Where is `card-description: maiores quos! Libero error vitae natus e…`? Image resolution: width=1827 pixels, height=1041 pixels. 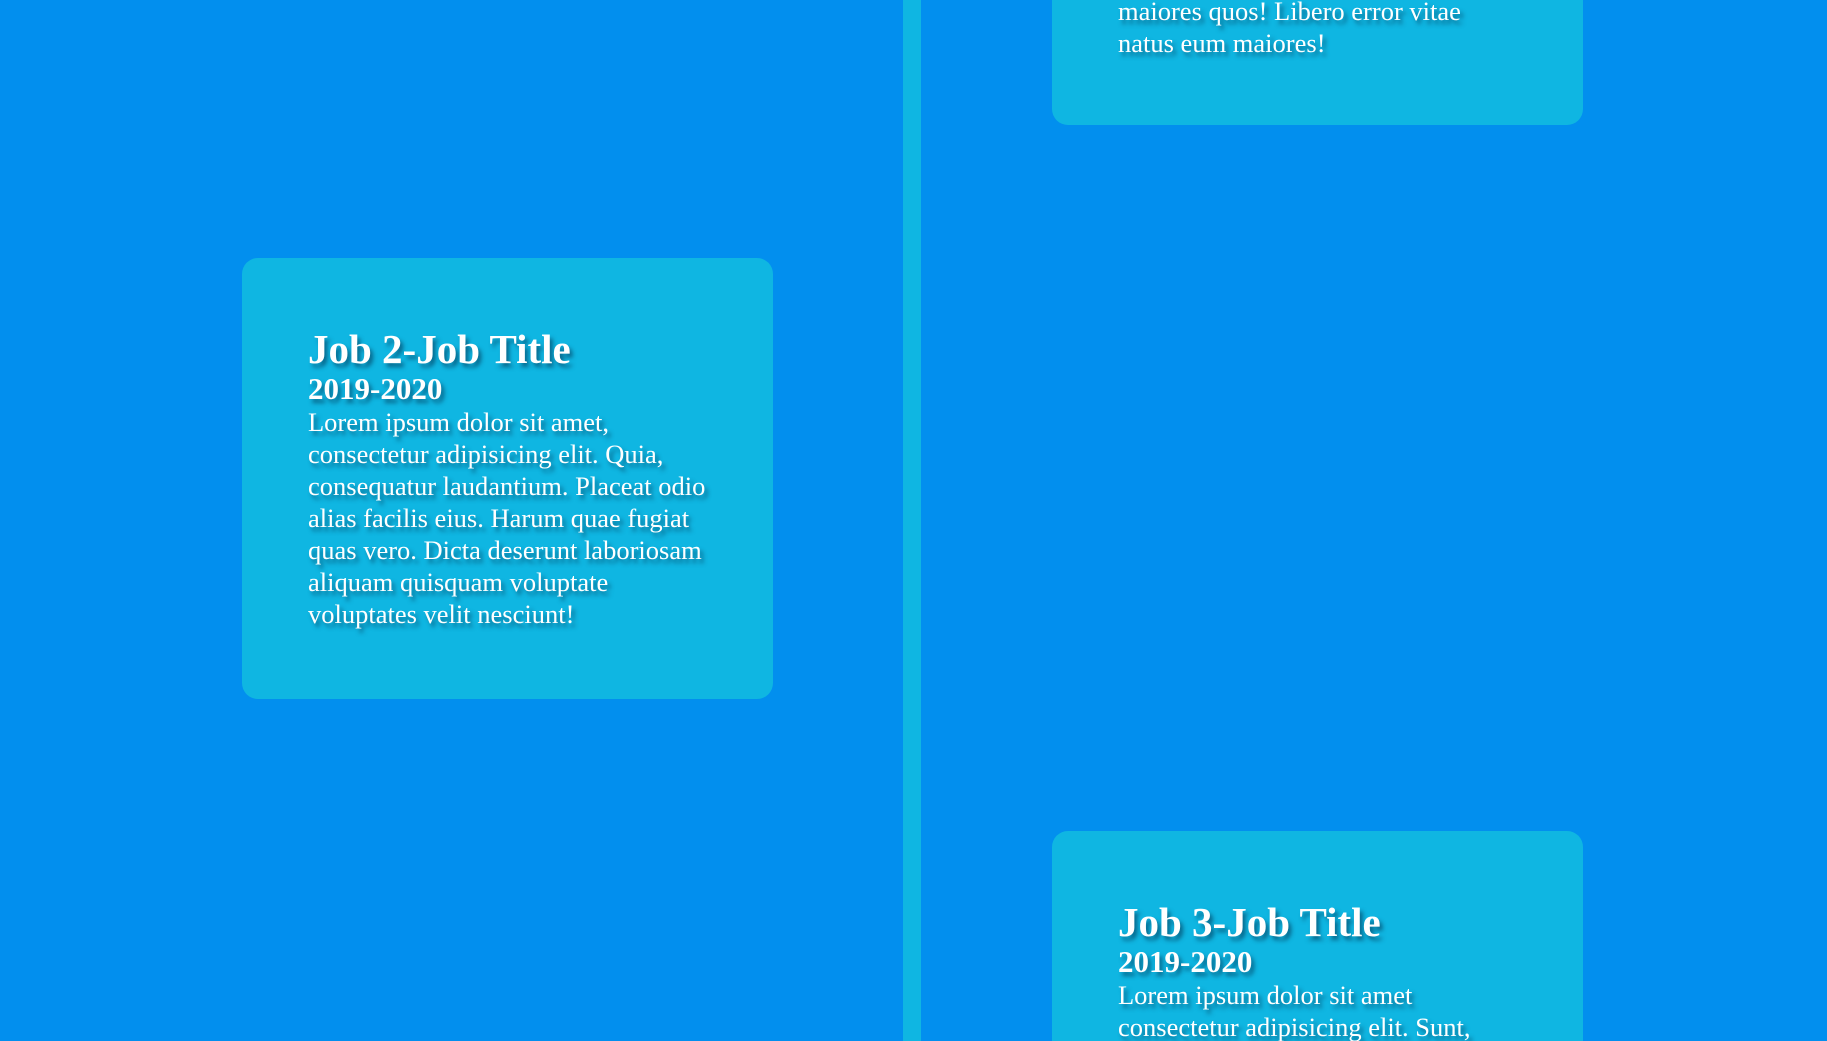 card-description: maiores quos! Libero error vitae natus e… is located at coordinates (1289, 29).